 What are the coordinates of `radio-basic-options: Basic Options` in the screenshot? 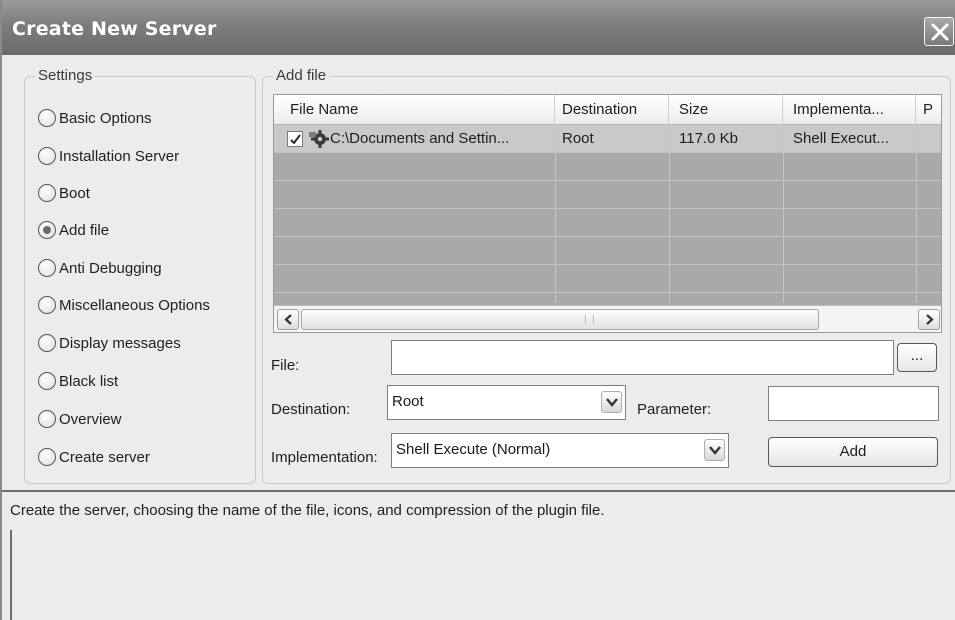 It's located at (95, 118).